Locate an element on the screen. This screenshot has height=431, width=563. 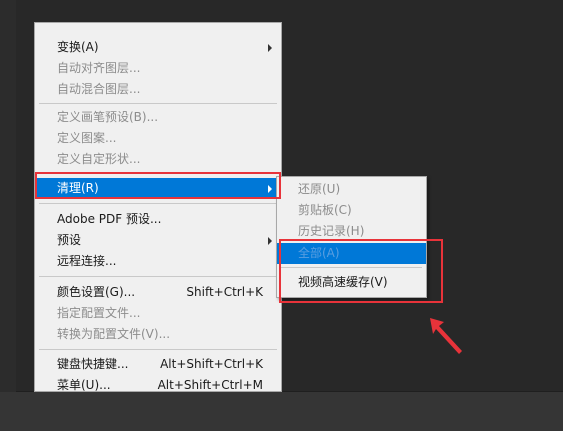
menu-item-label: 剪贴板(C) is located at coordinates (325, 210).